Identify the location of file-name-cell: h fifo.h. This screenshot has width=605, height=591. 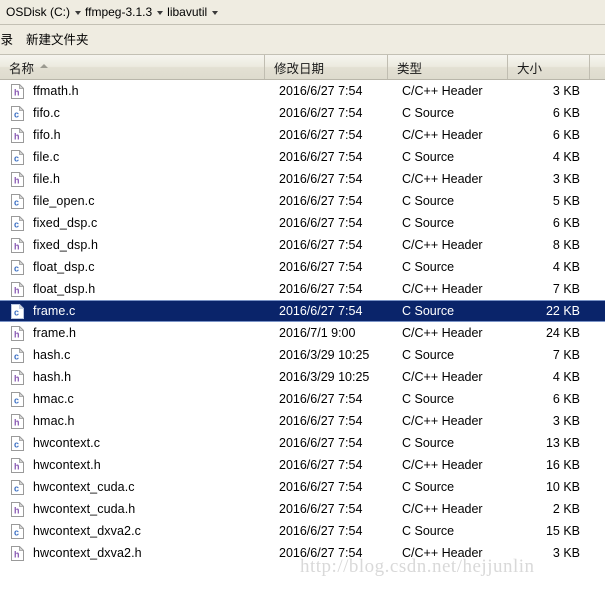
(132, 135).